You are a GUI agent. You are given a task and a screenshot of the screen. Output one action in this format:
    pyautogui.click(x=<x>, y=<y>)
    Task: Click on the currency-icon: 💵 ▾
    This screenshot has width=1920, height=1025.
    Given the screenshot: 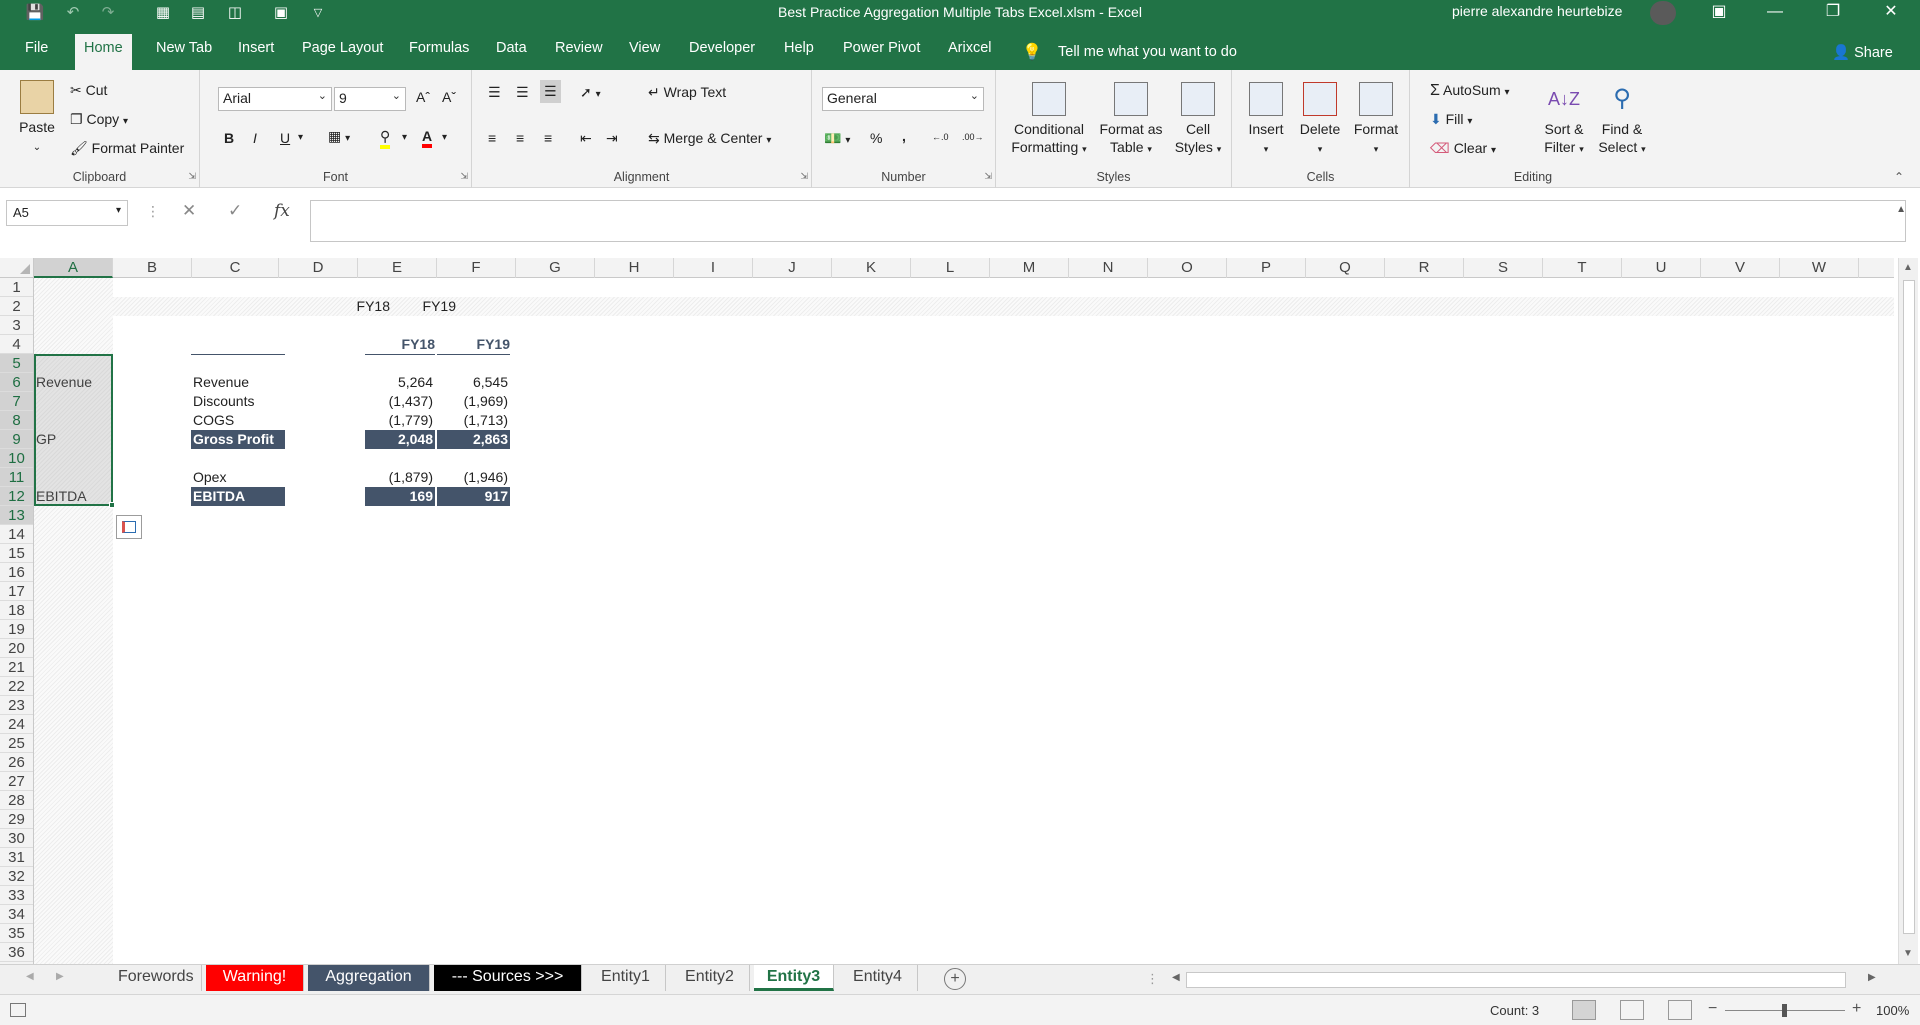 What is the action you would take?
    pyautogui.click(x=837, y=138)
    